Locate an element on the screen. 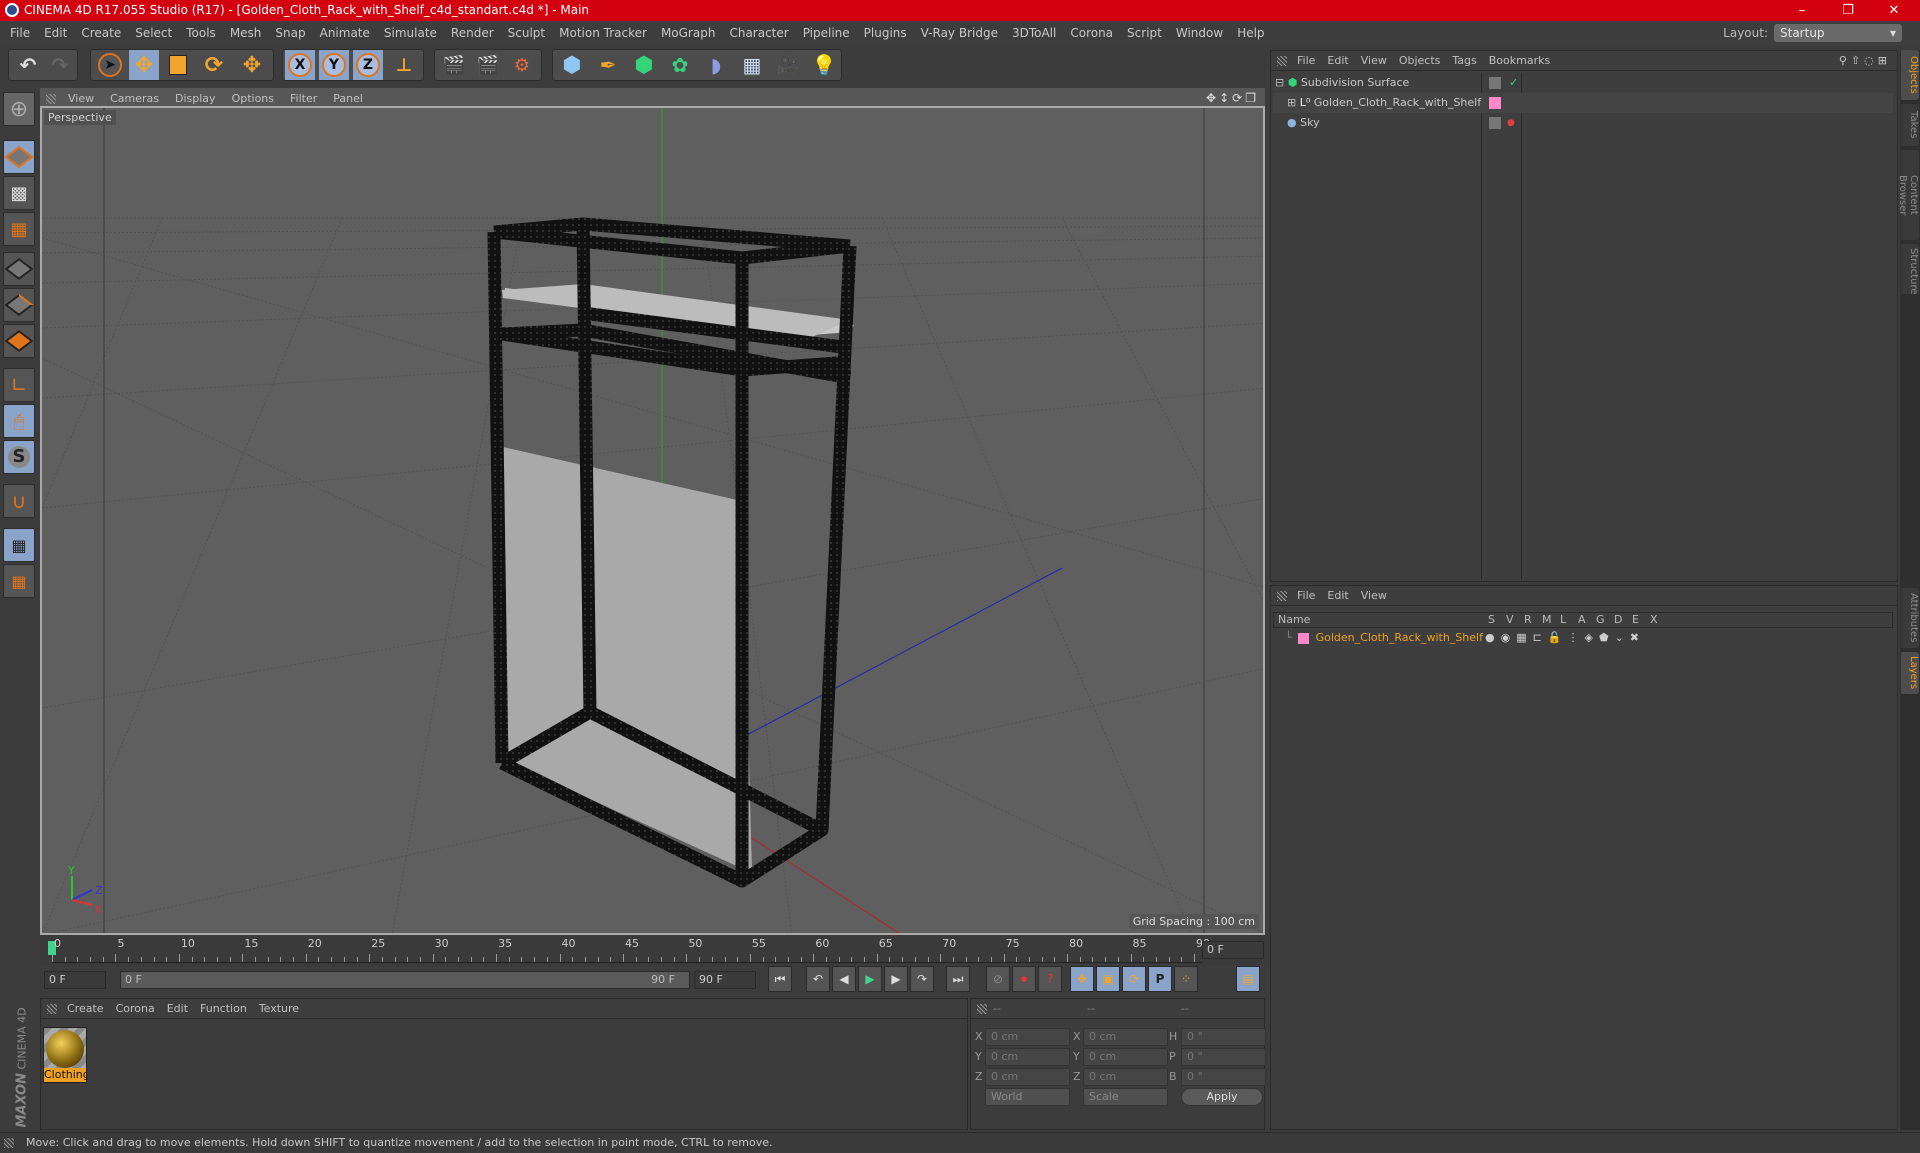  floor-icon: ▦ is located at coordinates (752, 65).